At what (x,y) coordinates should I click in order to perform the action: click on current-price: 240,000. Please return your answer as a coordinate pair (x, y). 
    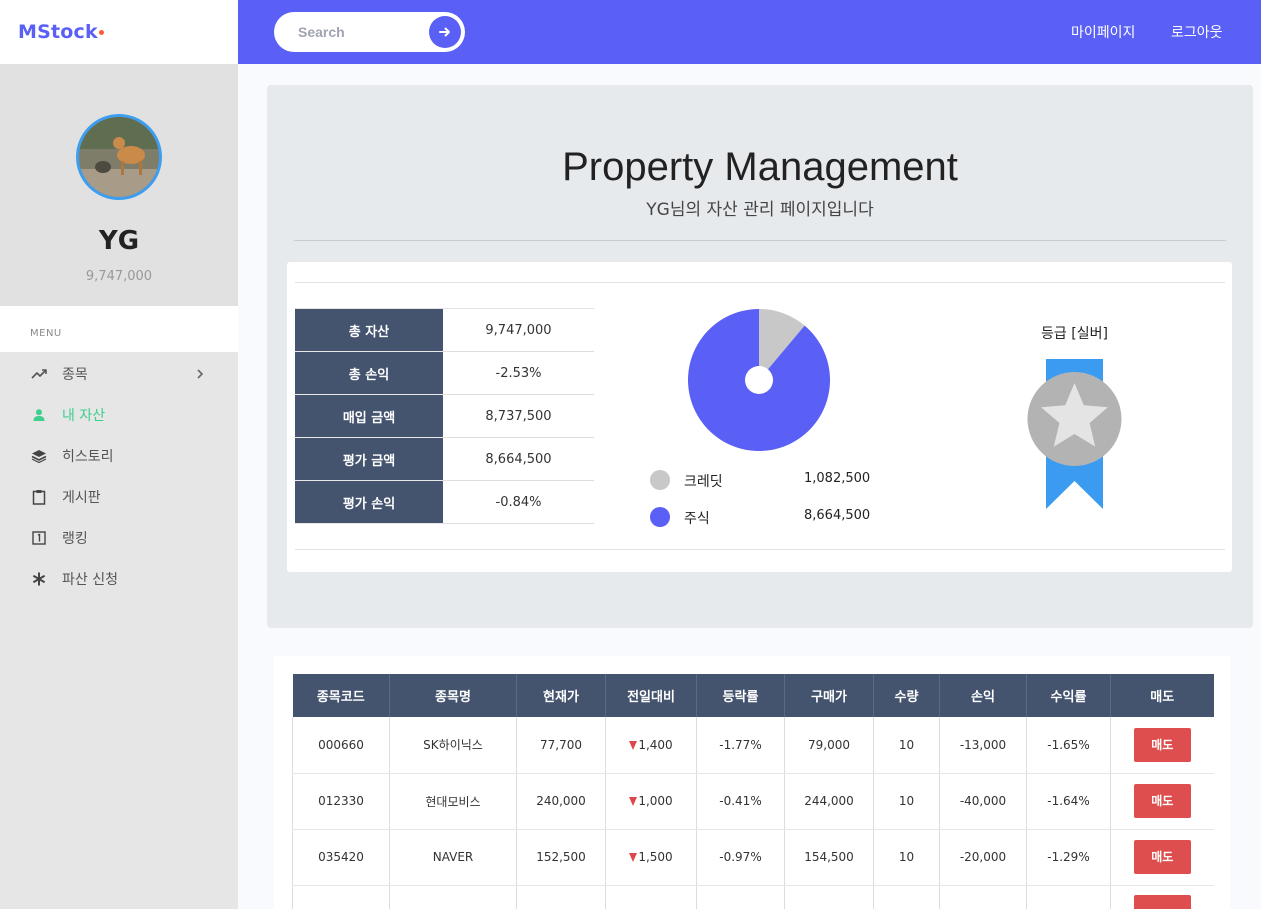
    Looking at the image, I should click on (561, 801).